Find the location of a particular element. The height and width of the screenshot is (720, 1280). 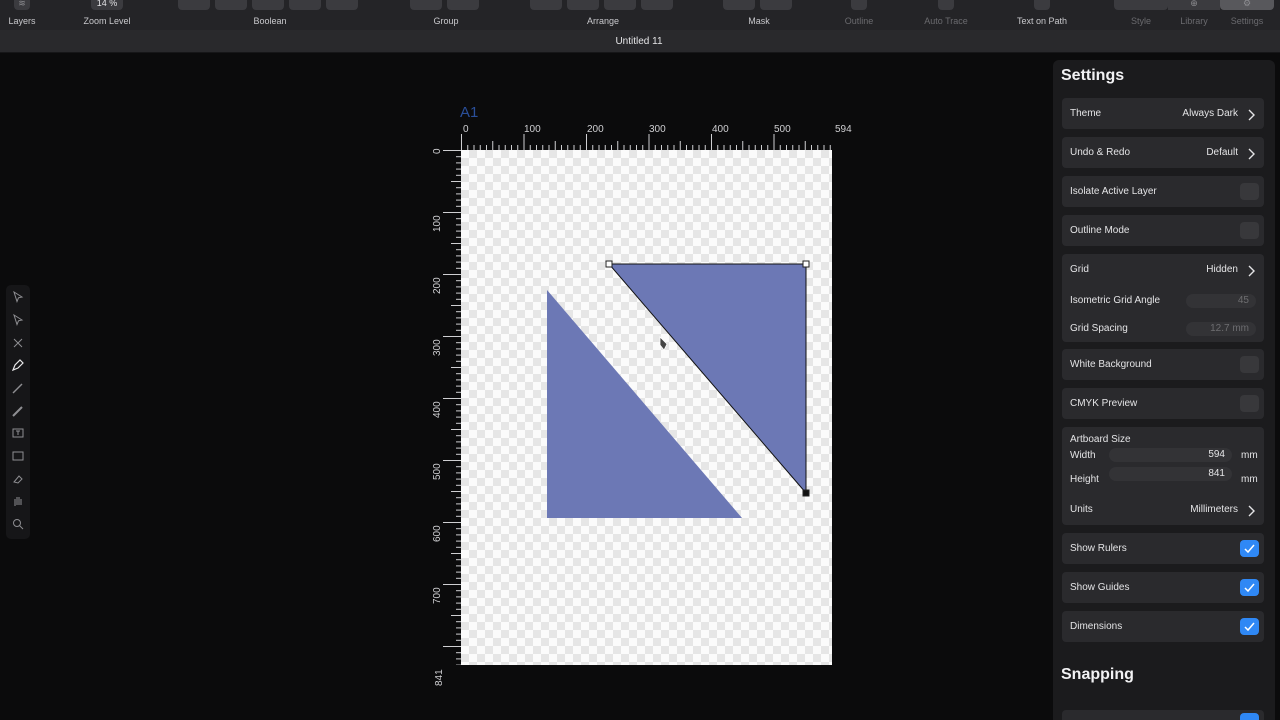

hand-tool-icon is located at coordinates (18, 501).